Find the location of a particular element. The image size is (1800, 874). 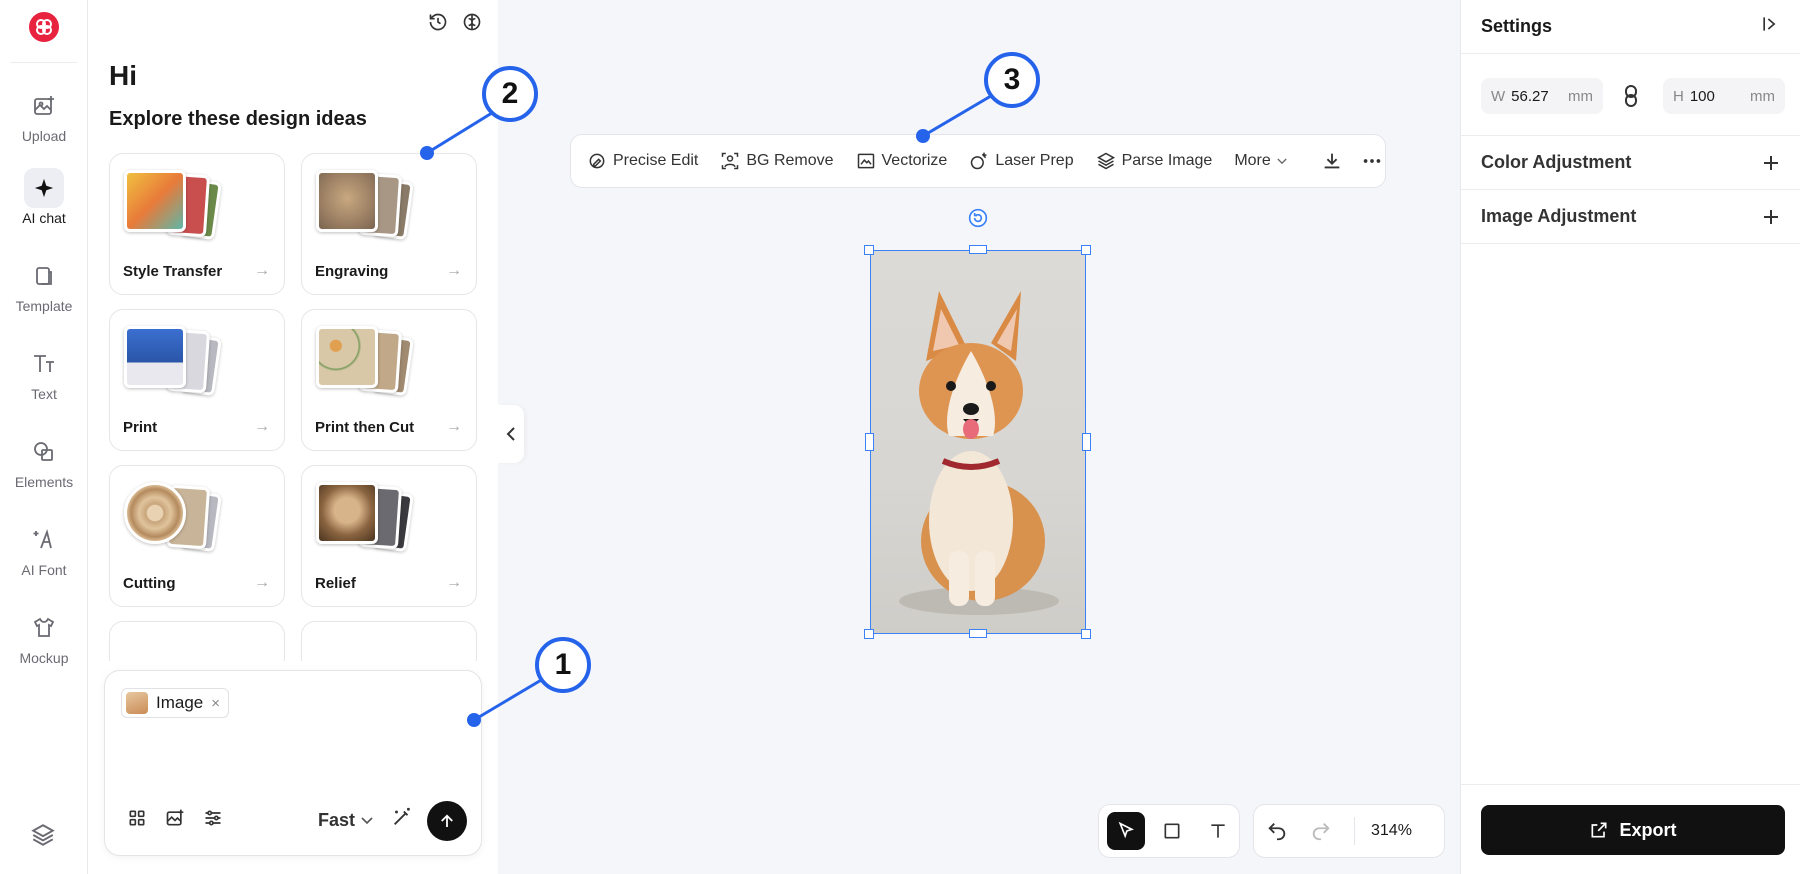

link-icon is located at coordinates (1631, 98).